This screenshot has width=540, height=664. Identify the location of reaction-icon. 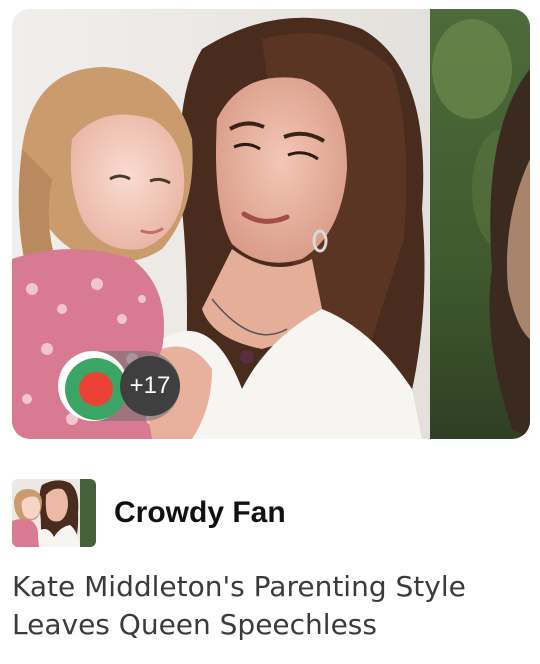
(93, 386).